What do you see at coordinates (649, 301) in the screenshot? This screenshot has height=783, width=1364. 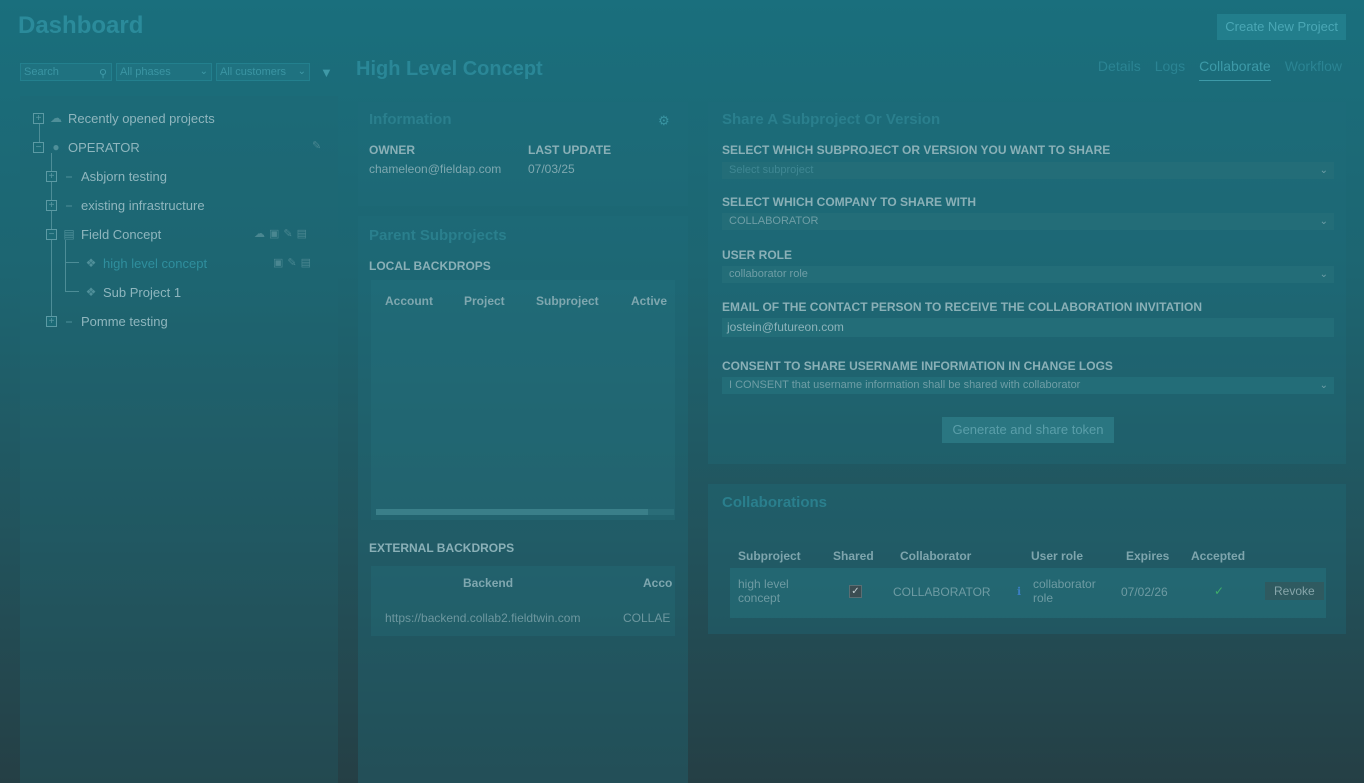 I see `column-active: Active` at bounding box center [649, 301].